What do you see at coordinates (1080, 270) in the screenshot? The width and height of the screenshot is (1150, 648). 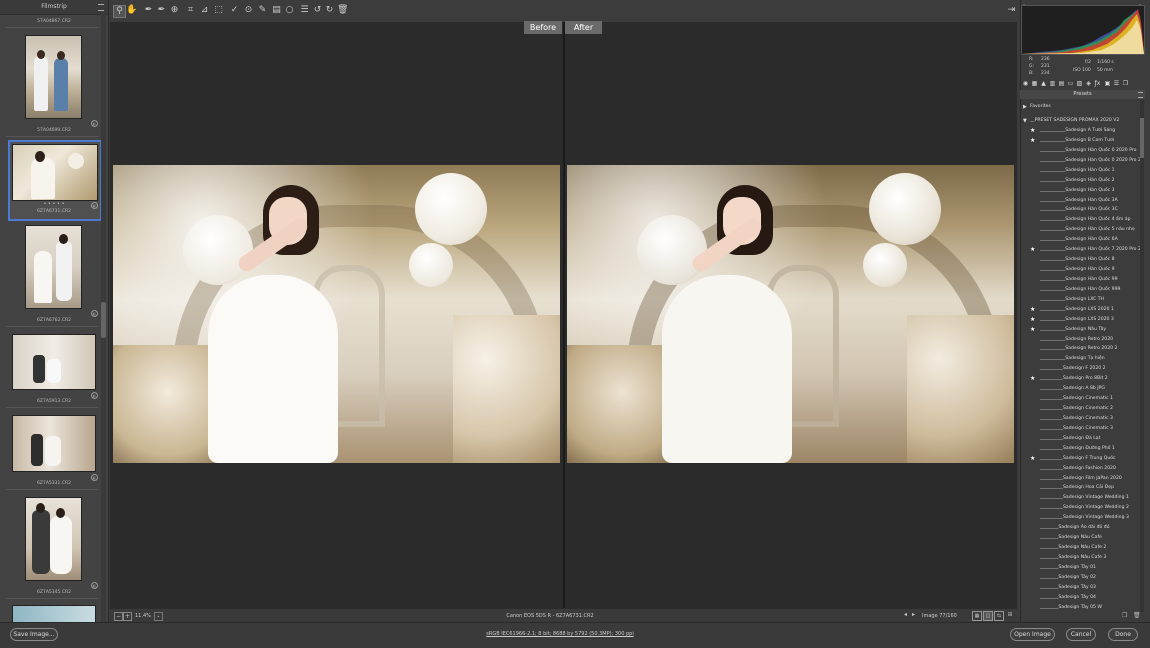 I see `preset-item: ___________Sadesign Hàn Quốc 9` at bounding box center [1080, 270].